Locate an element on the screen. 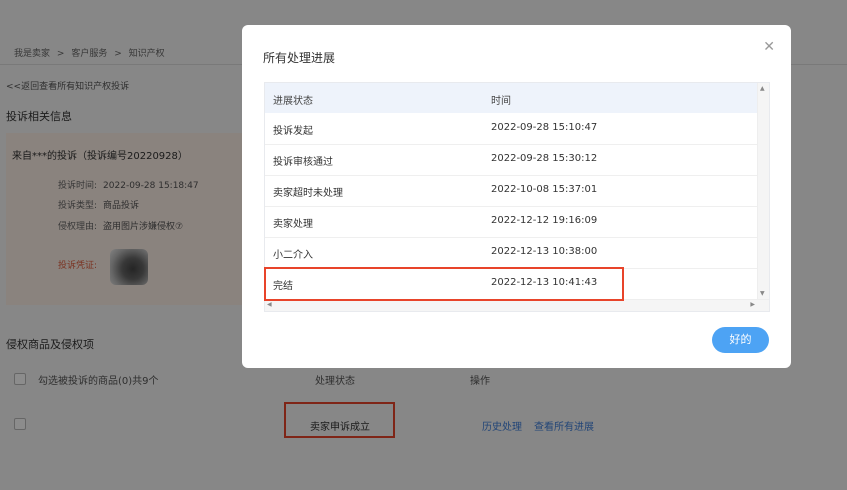 The width and height of the screenshot is (847, 490). row-time: 2022-10-08 15:37:01 is located at coordinates (544, 189).